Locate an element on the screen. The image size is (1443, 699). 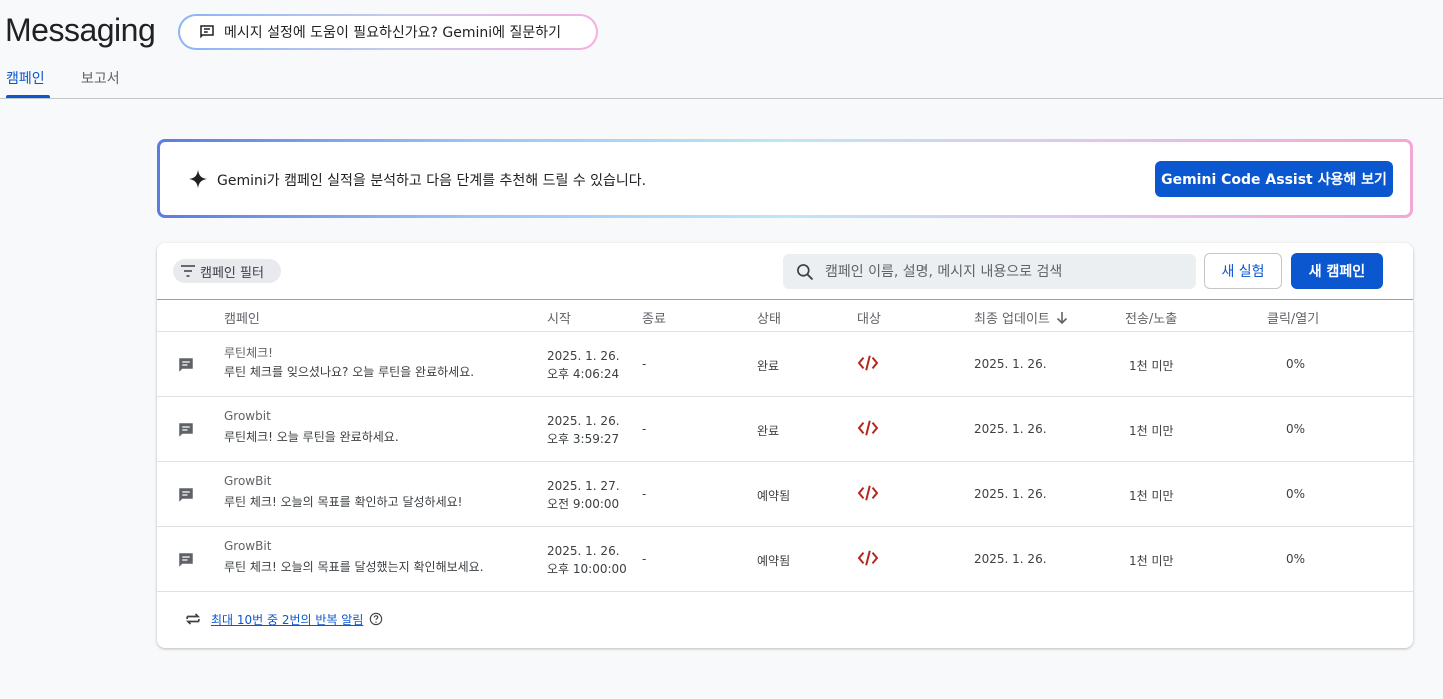
col-campaign: 캠페인 is located at coordinates (242, 317).